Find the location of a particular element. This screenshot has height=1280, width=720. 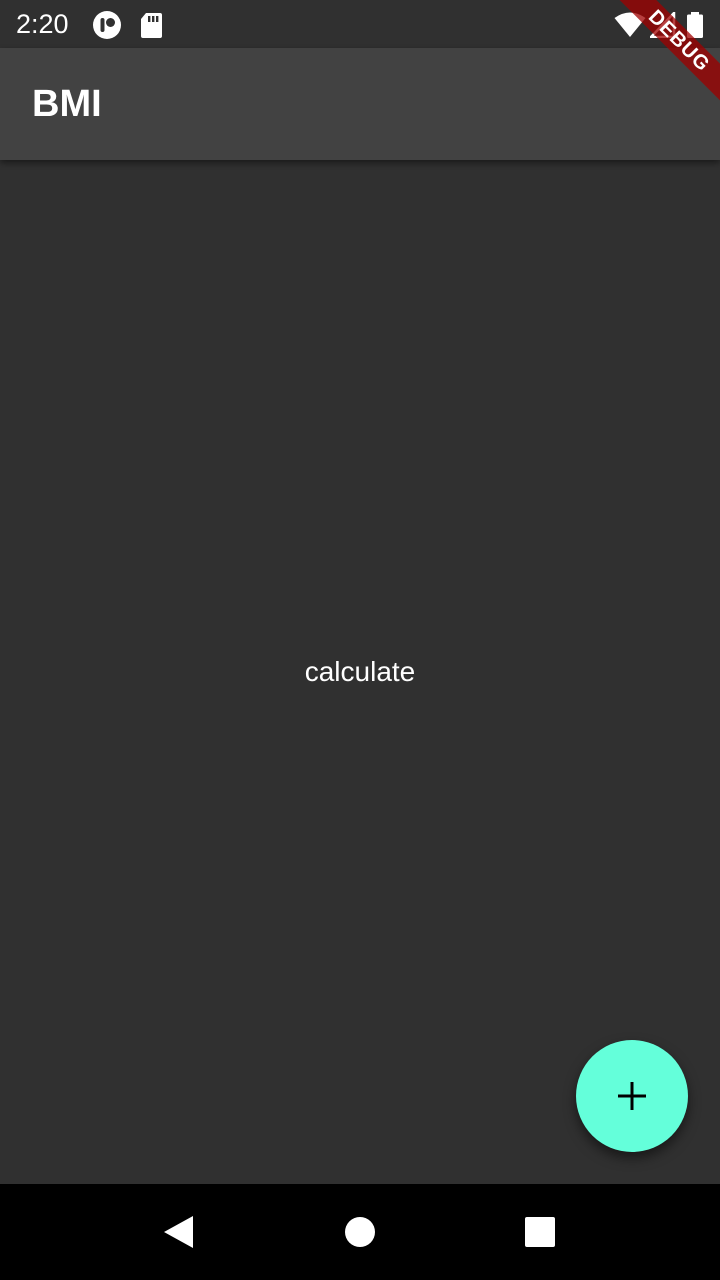

back-button is located at coordinates (180, 1232).